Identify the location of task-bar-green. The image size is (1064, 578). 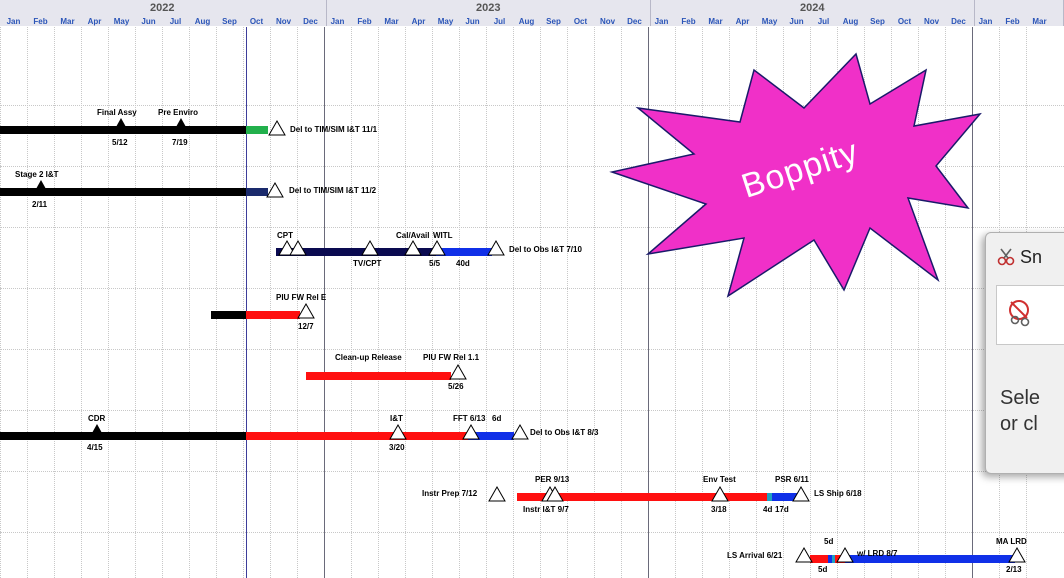
(257, 130).